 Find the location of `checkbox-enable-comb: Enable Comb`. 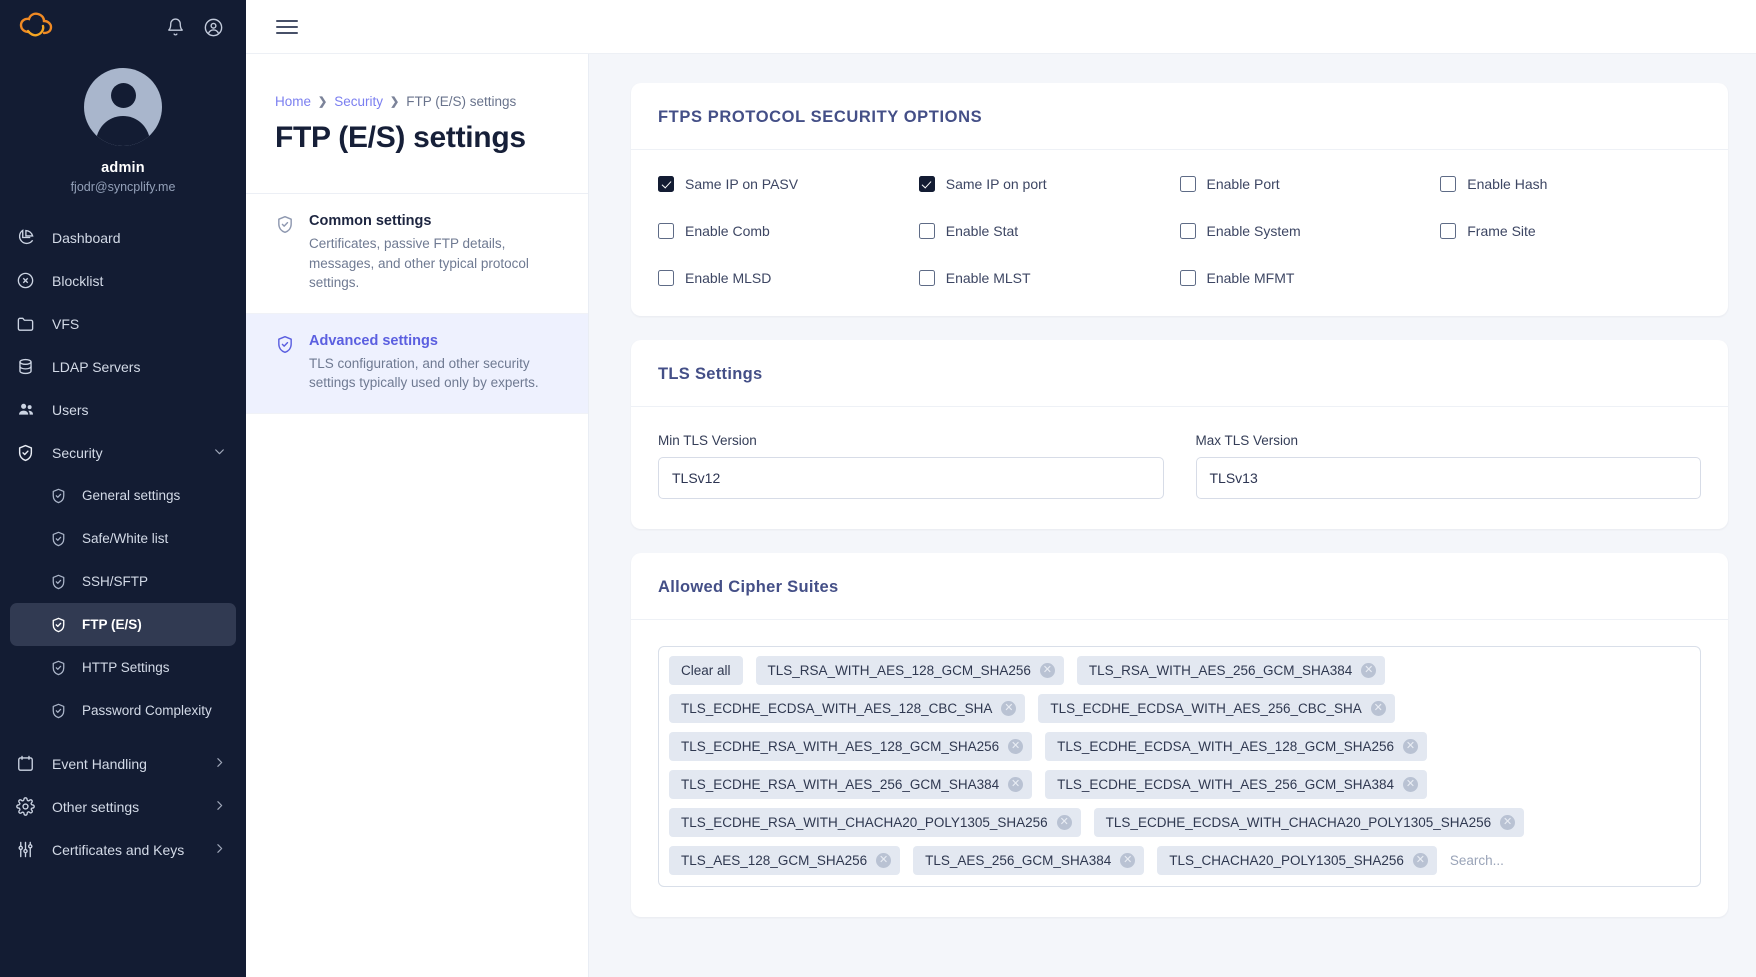

checkbox-enable-comb: Enable Comb is located at coordinates (788, 231).